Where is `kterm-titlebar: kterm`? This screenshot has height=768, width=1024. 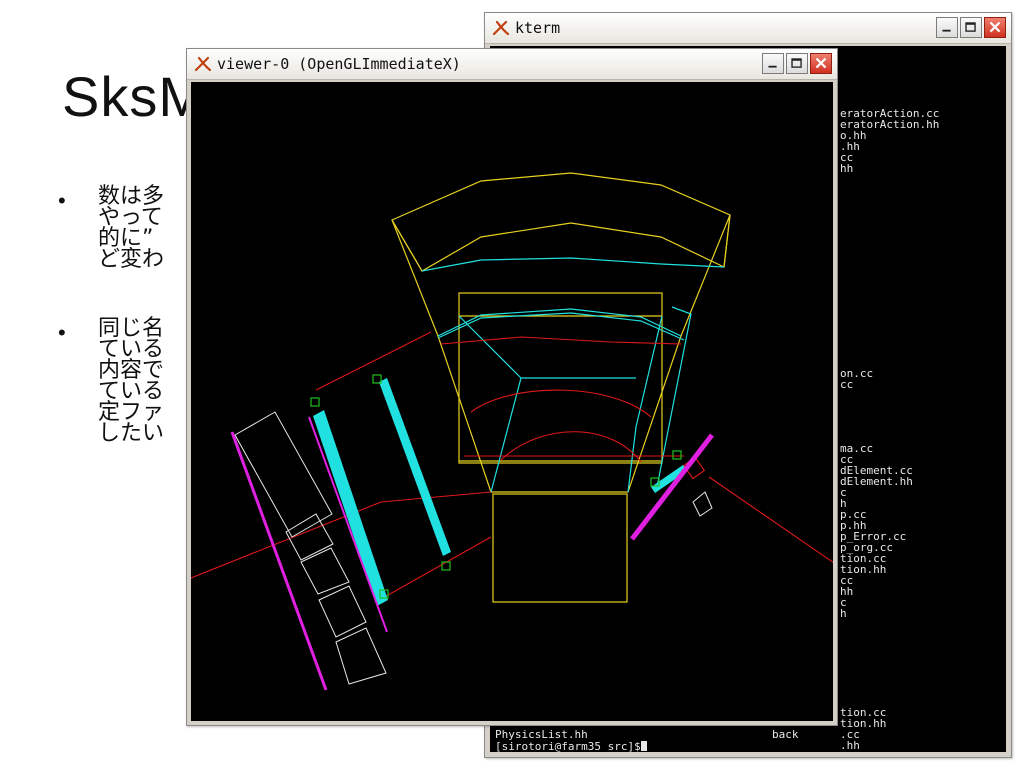 kterm-titlebar: kterm is located at coordinates (748, 28).